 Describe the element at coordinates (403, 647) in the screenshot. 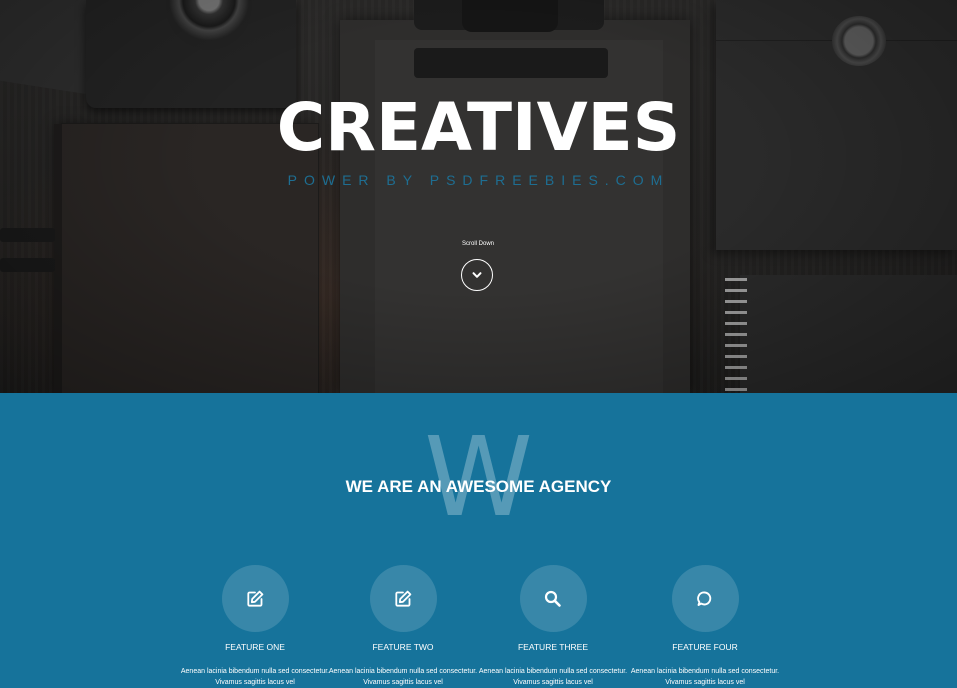

I see `feature-title: FEATURE TWO` at that location.